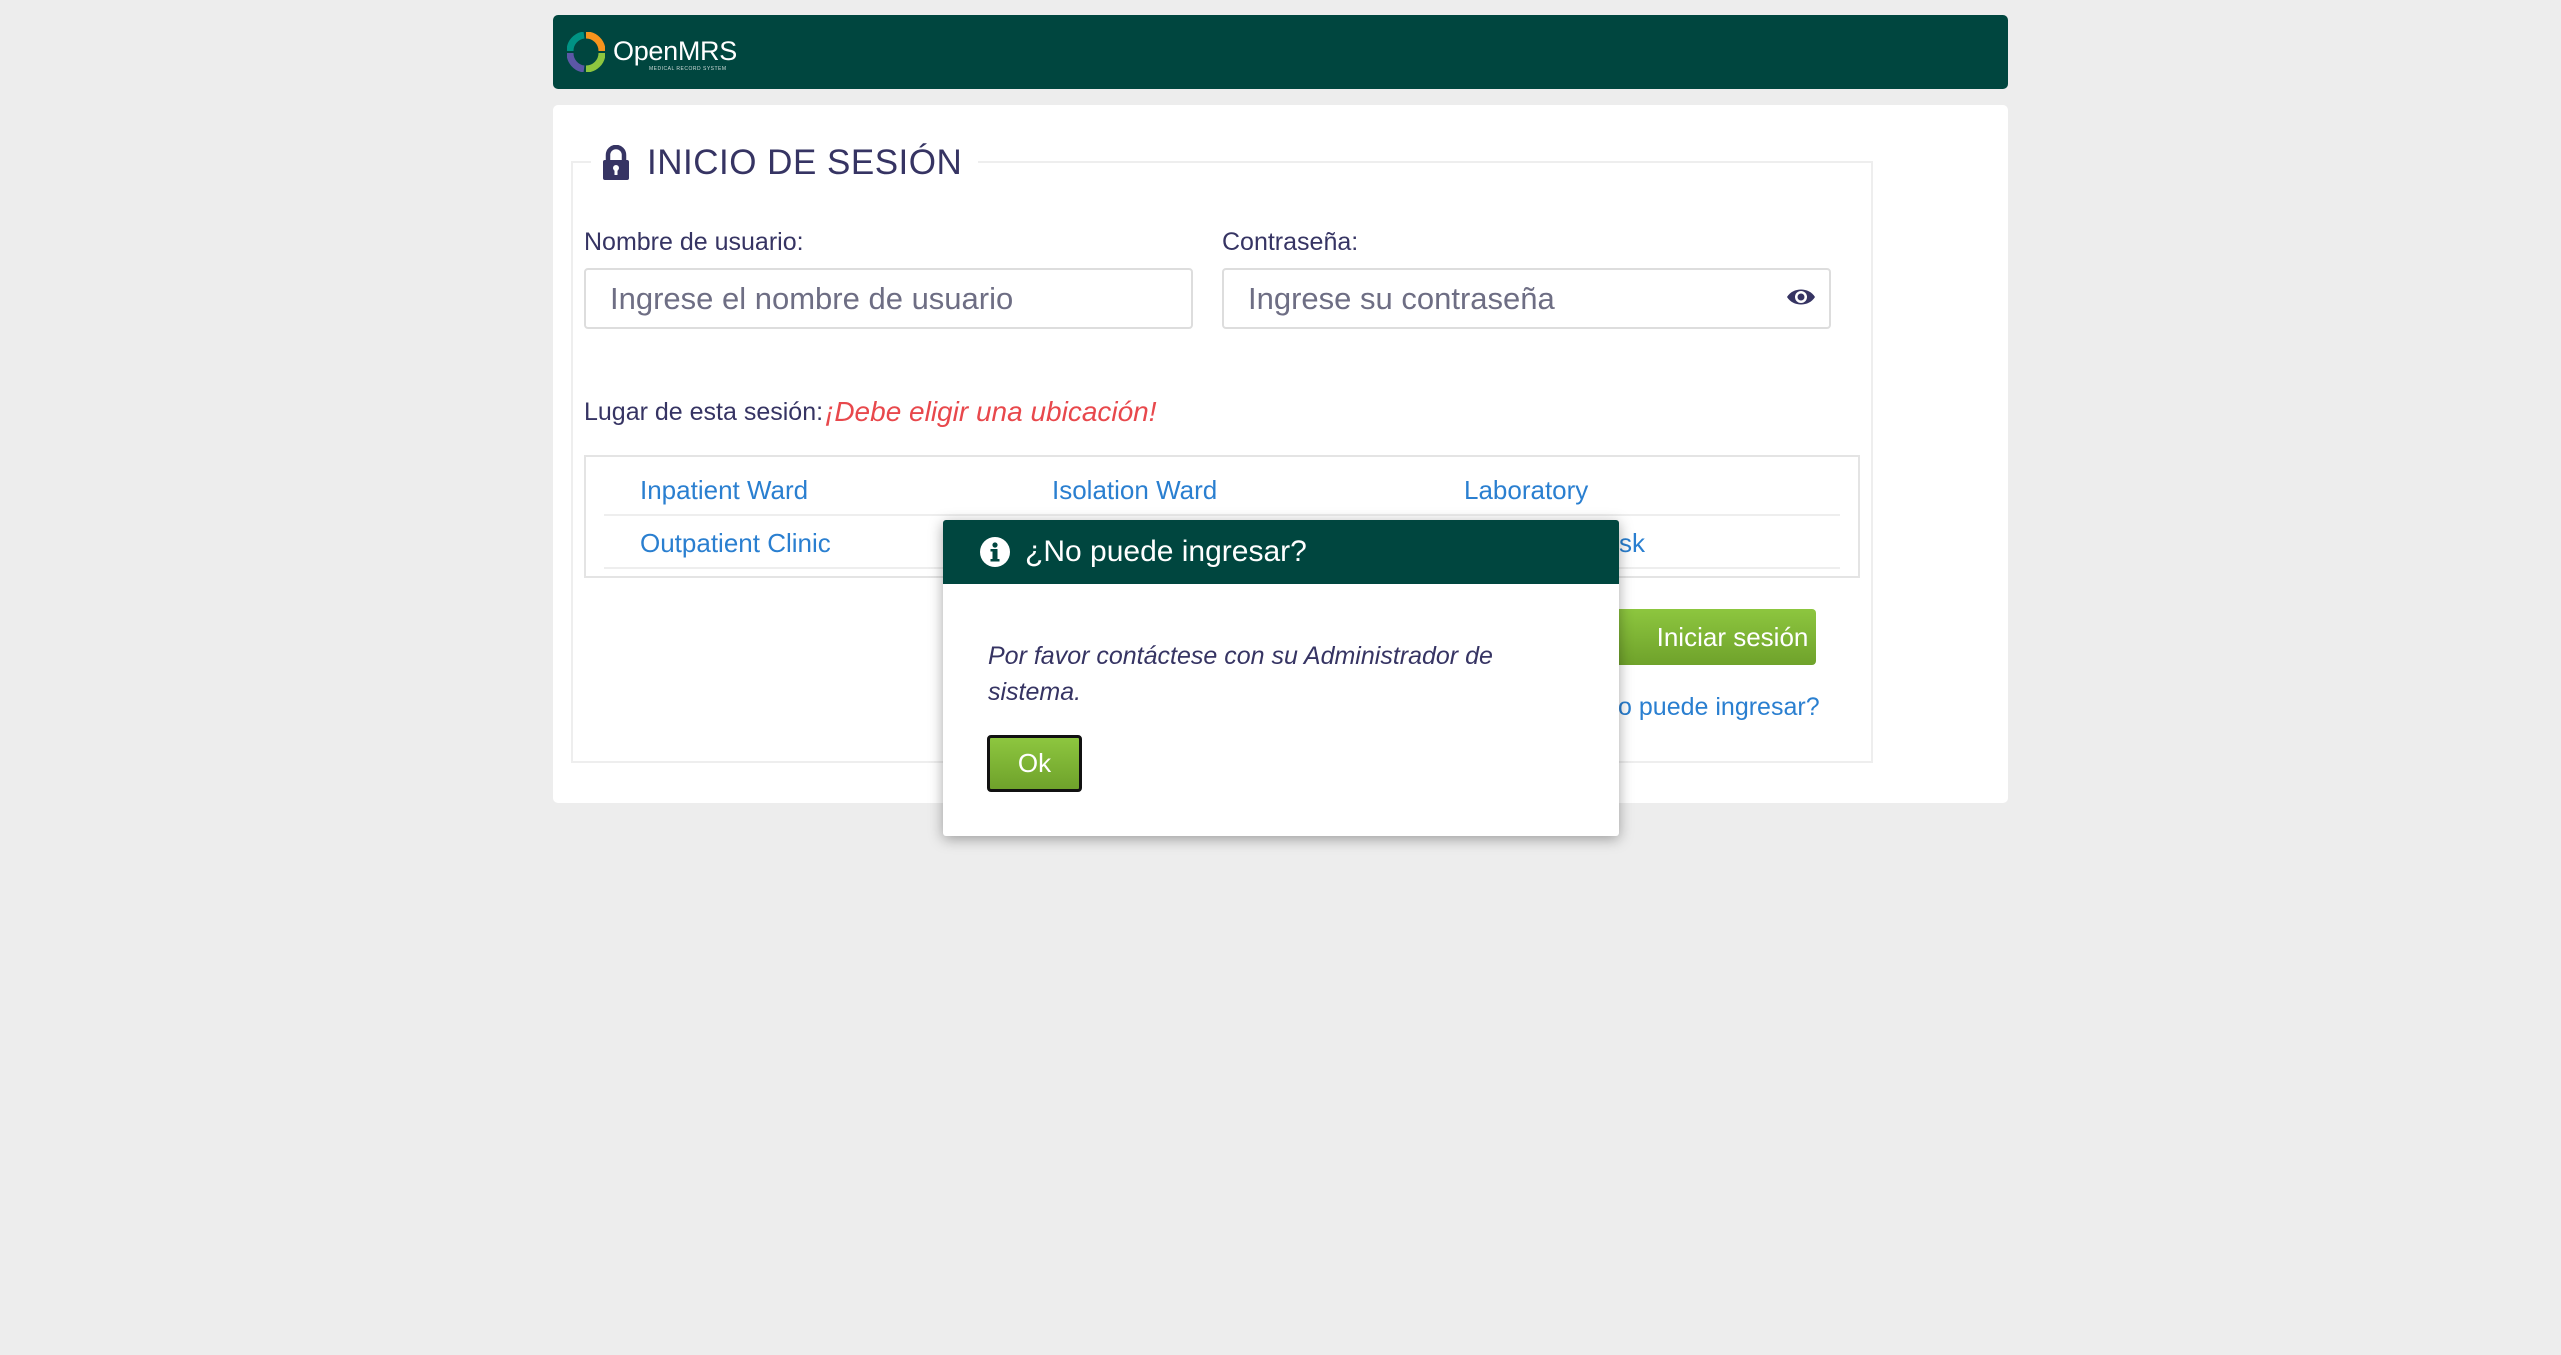 This screenshot has width=2561, height=1355. Describe the element at coordinates (1526, 298) in the screenshot. I see `password-input` at that location.